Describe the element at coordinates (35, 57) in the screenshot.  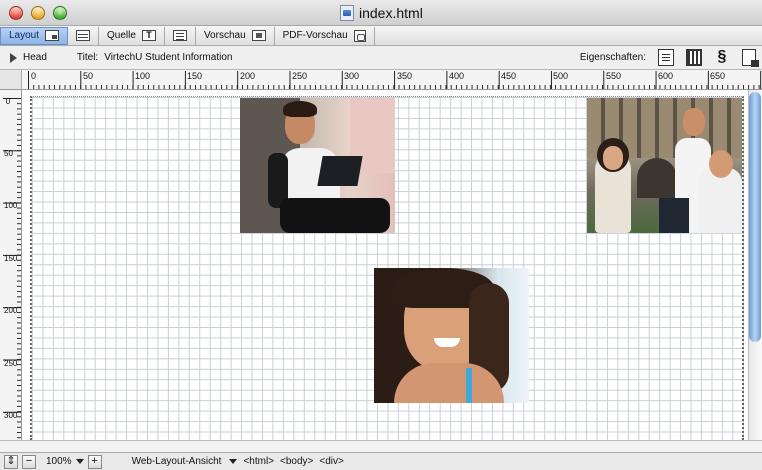
I see `head-label: Head` at that location.